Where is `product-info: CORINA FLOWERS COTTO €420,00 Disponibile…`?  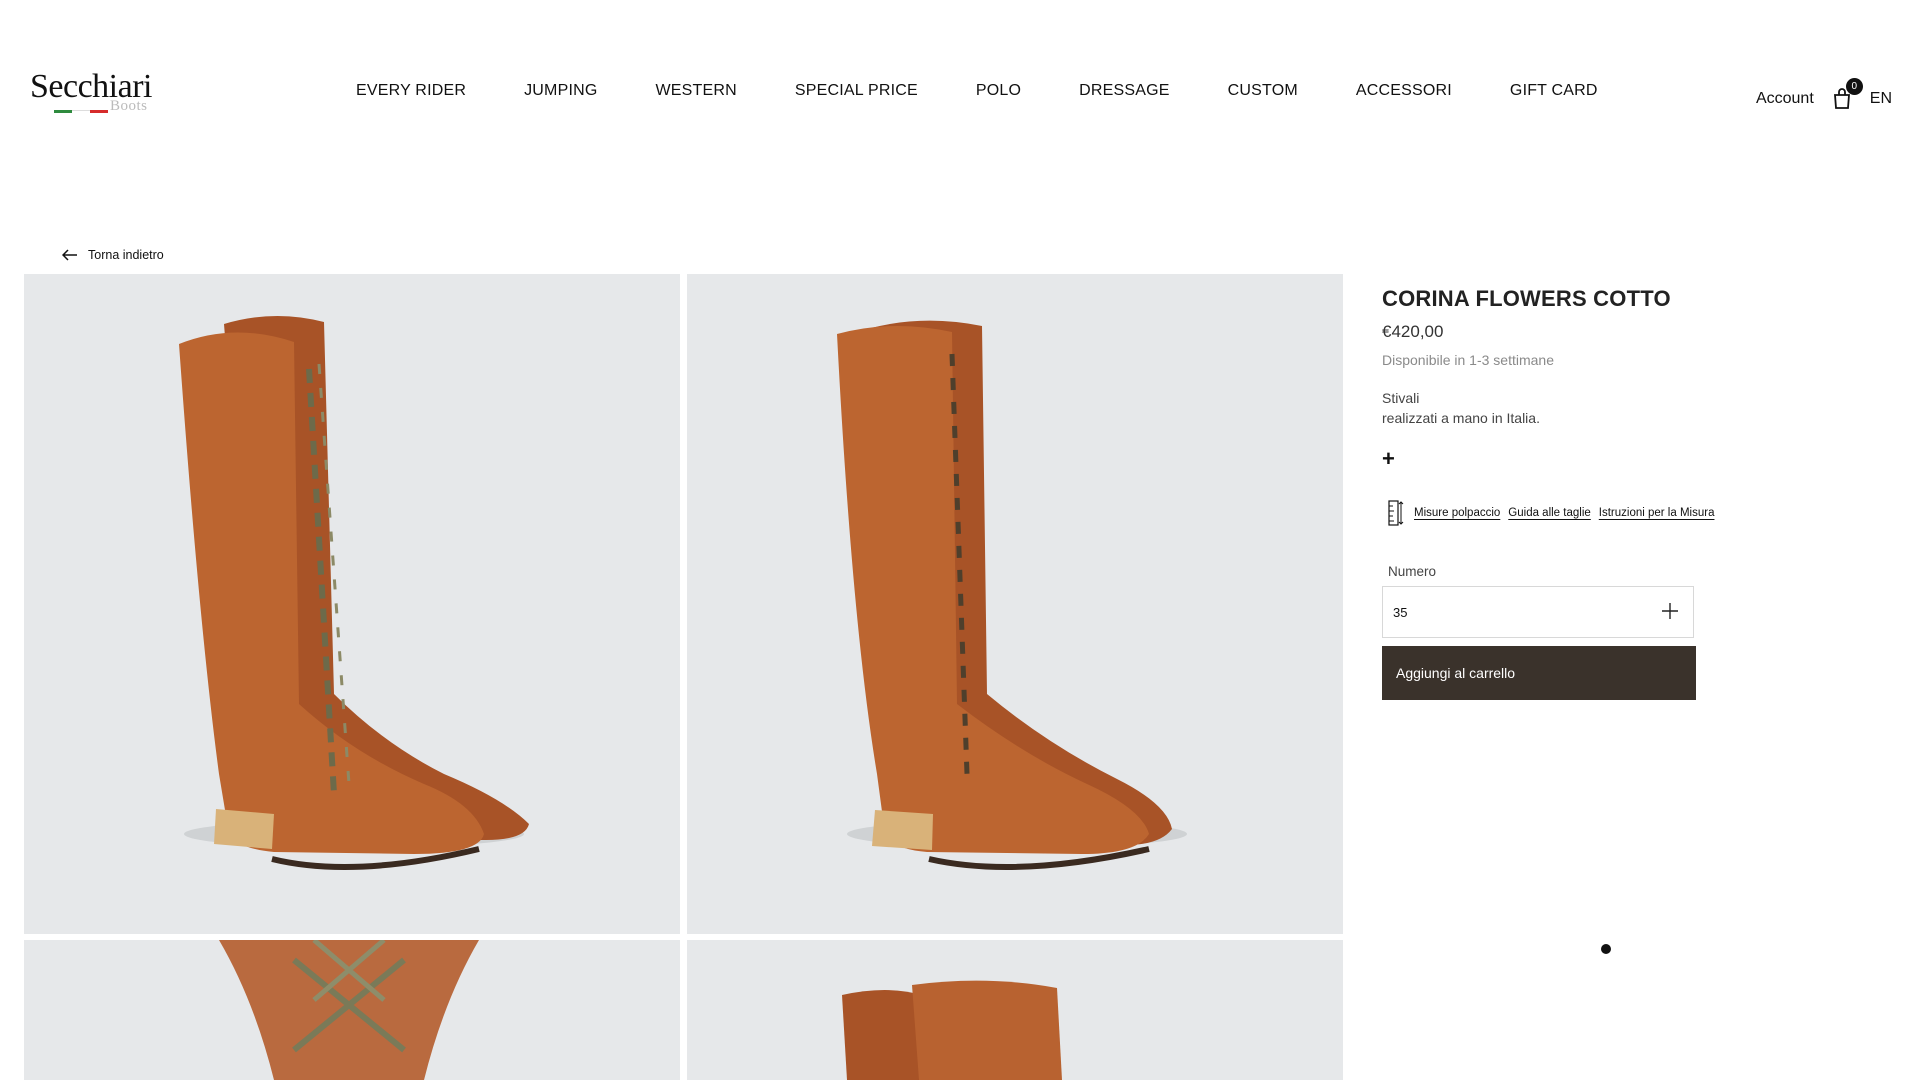
product-info: CORINA FLOWERS COTTO €420,00 Disponibile… is located at coordinates (1592, 493).